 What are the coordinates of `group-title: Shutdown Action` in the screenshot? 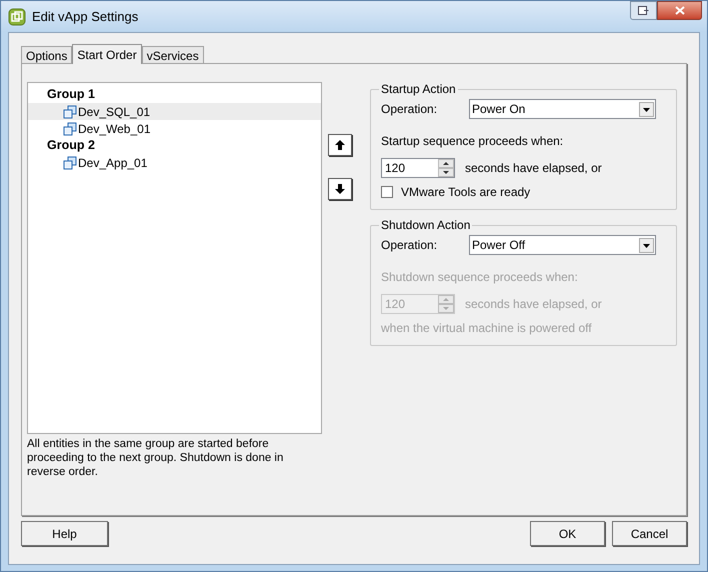 It's located at (426, 225).